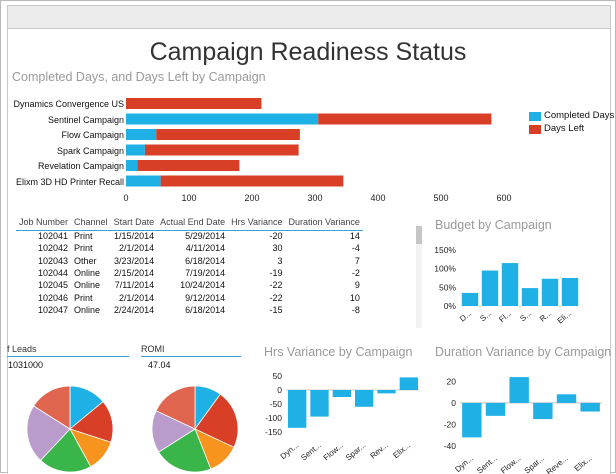  Describe the element at coordinates (205, 297) in the screenshot. I see `cell-end-date: 9/12/2014` at that location.